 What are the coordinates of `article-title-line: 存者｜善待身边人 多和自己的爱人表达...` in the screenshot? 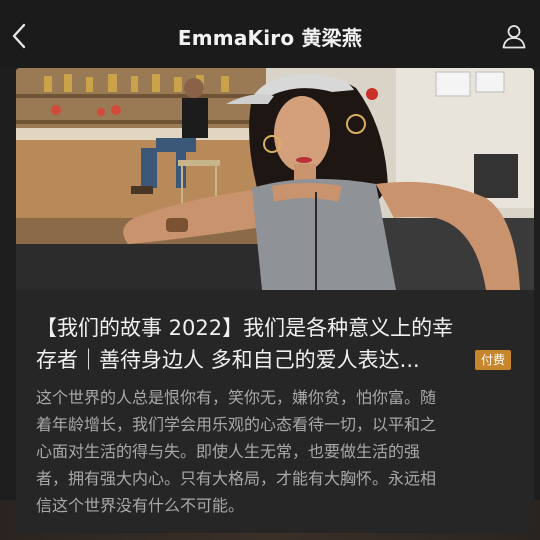 It's located at (228, 360).